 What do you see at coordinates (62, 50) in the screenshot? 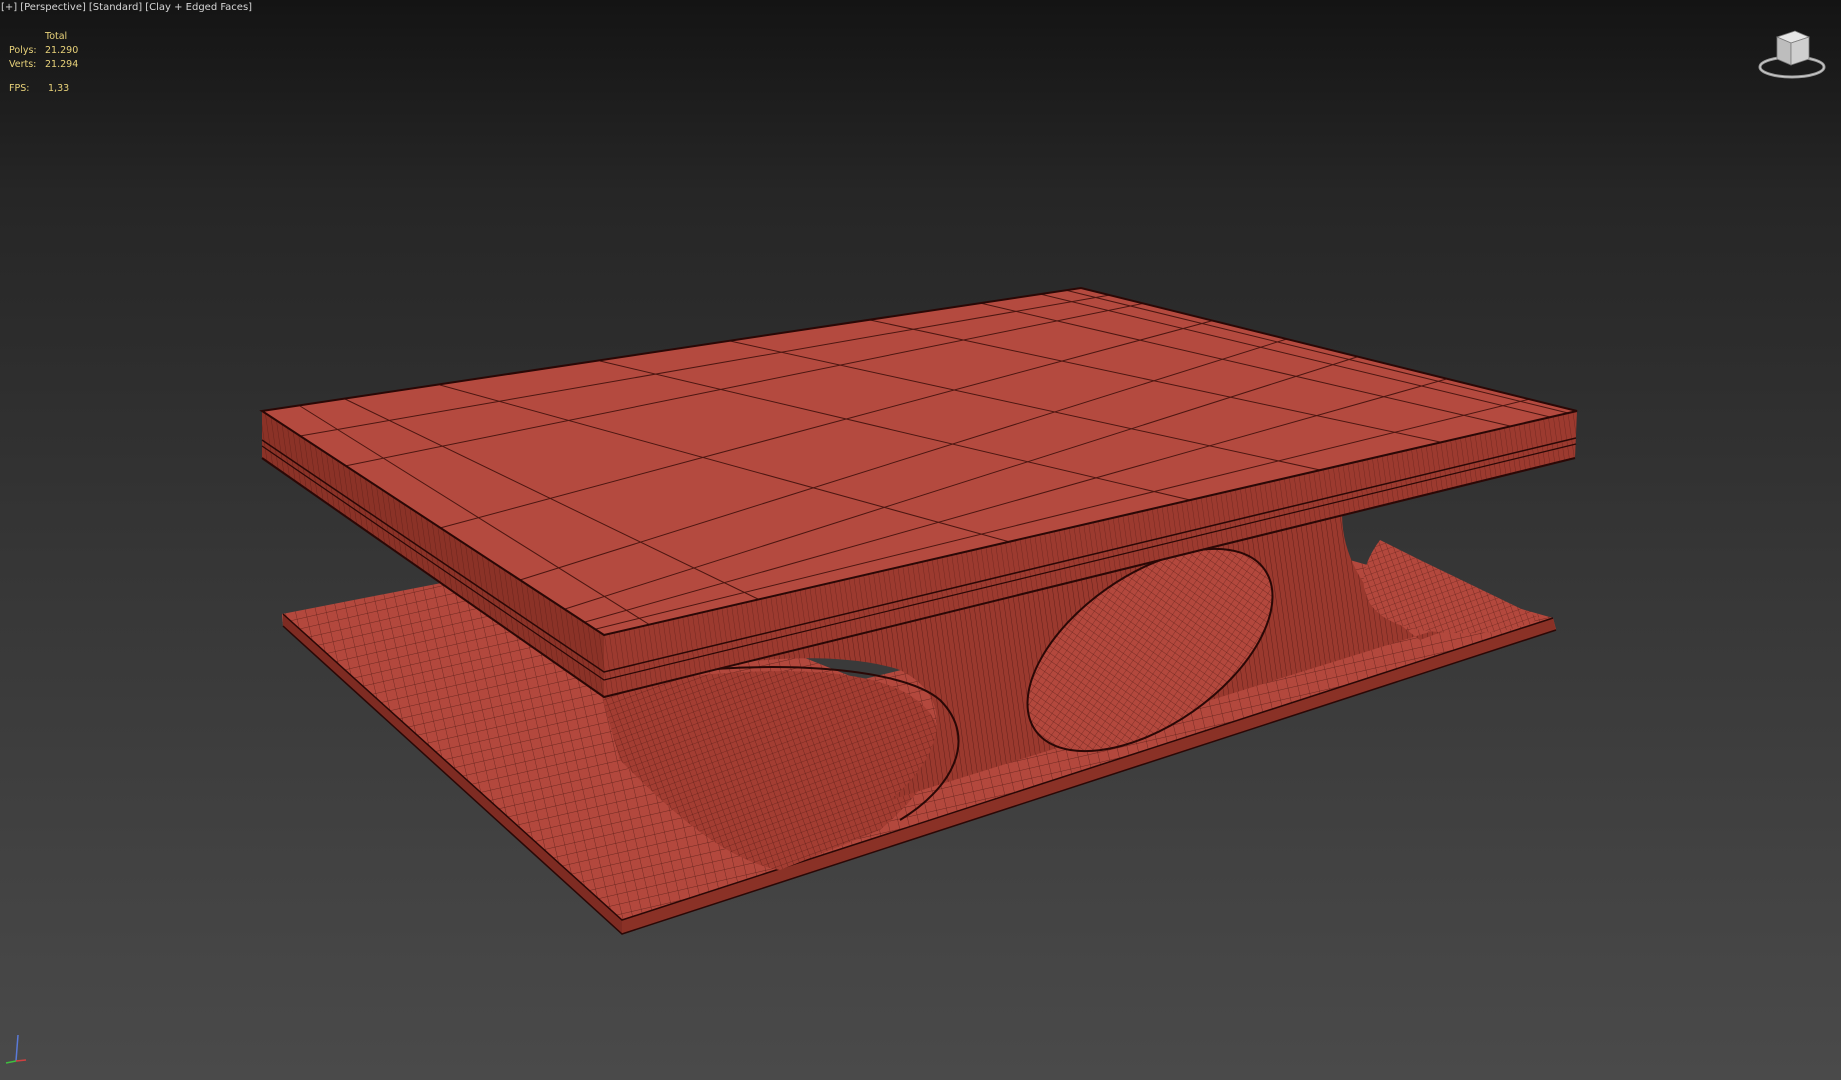
I see `polys-value: 21.290` at bounding box center [62, 50].